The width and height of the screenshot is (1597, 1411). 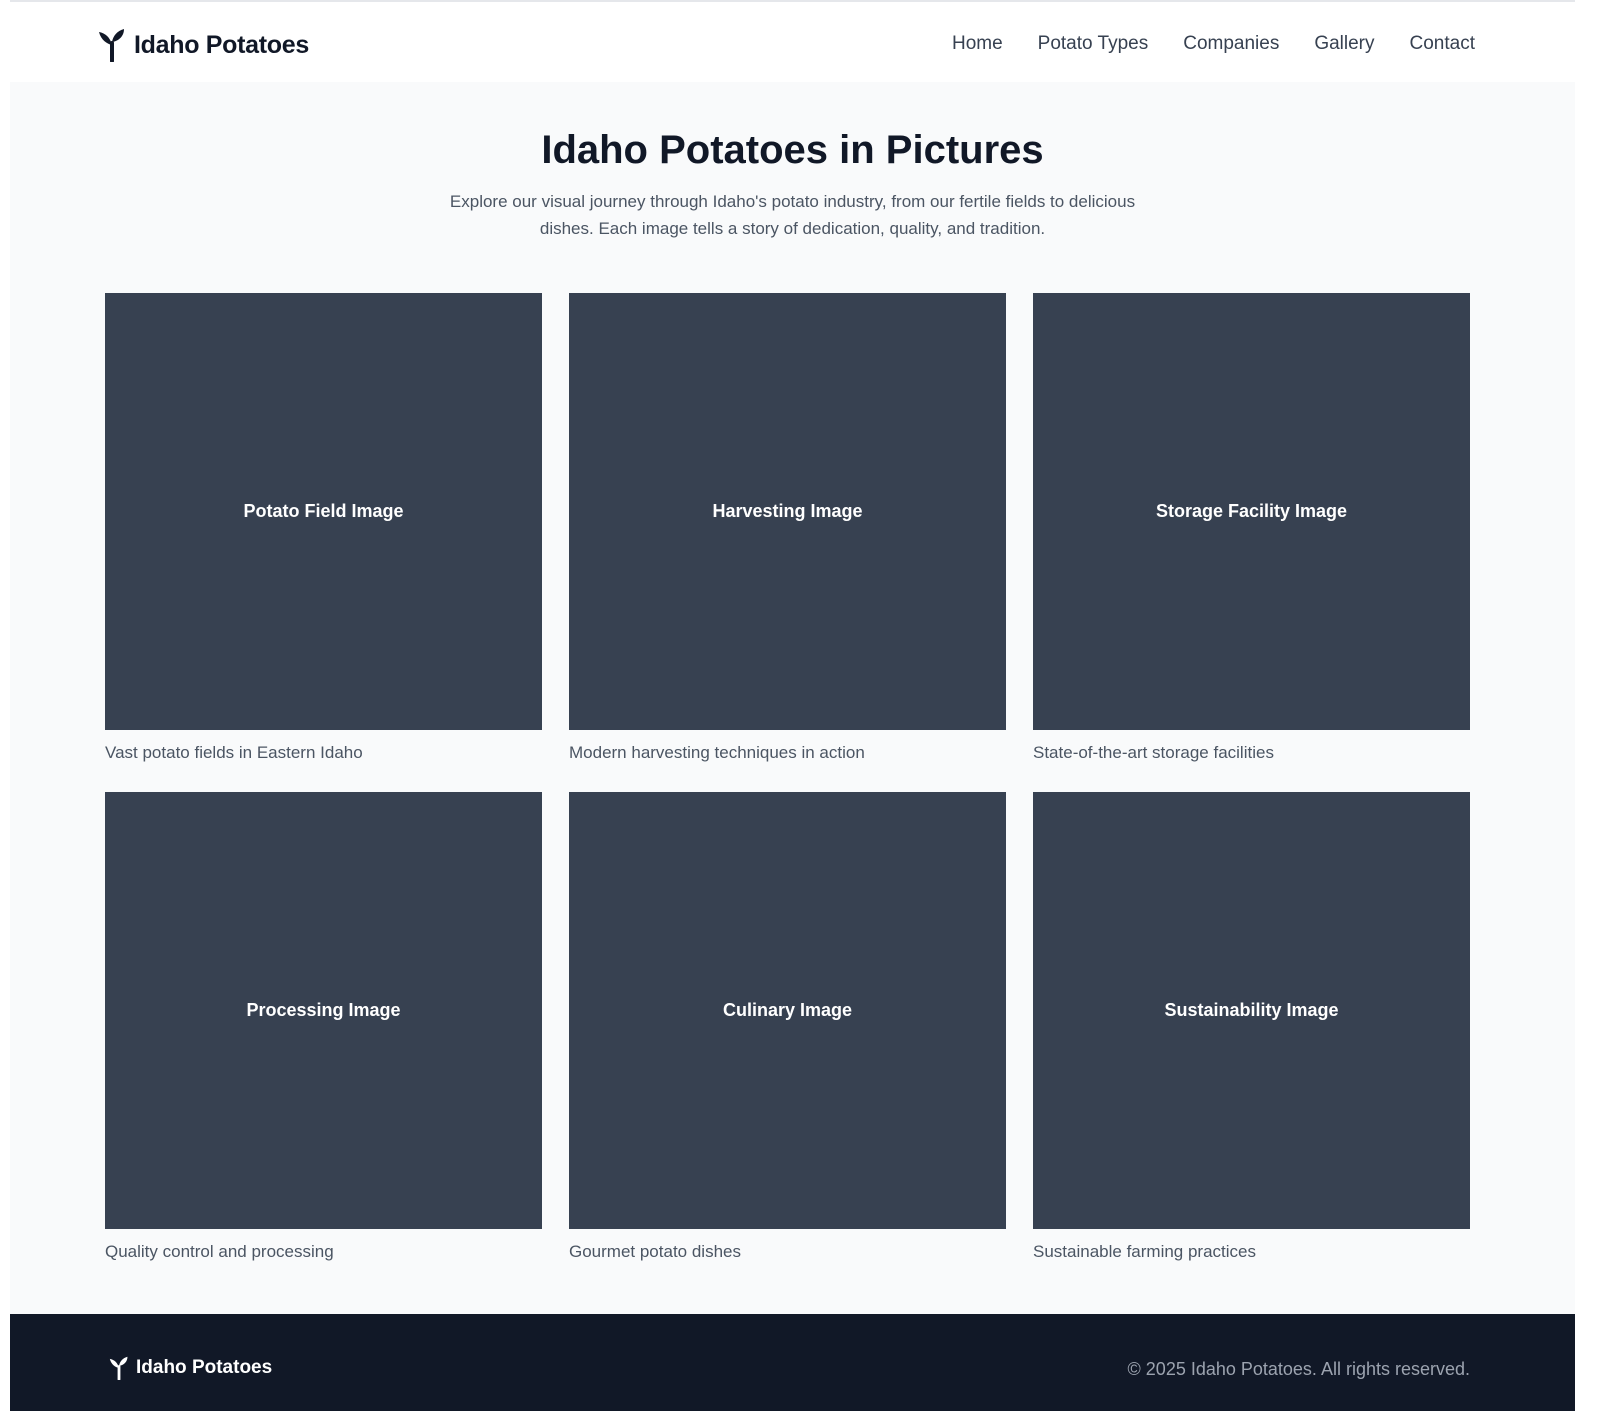 I want to click on nav-potato-types: Potato Types, so click(x=1093, y=44).